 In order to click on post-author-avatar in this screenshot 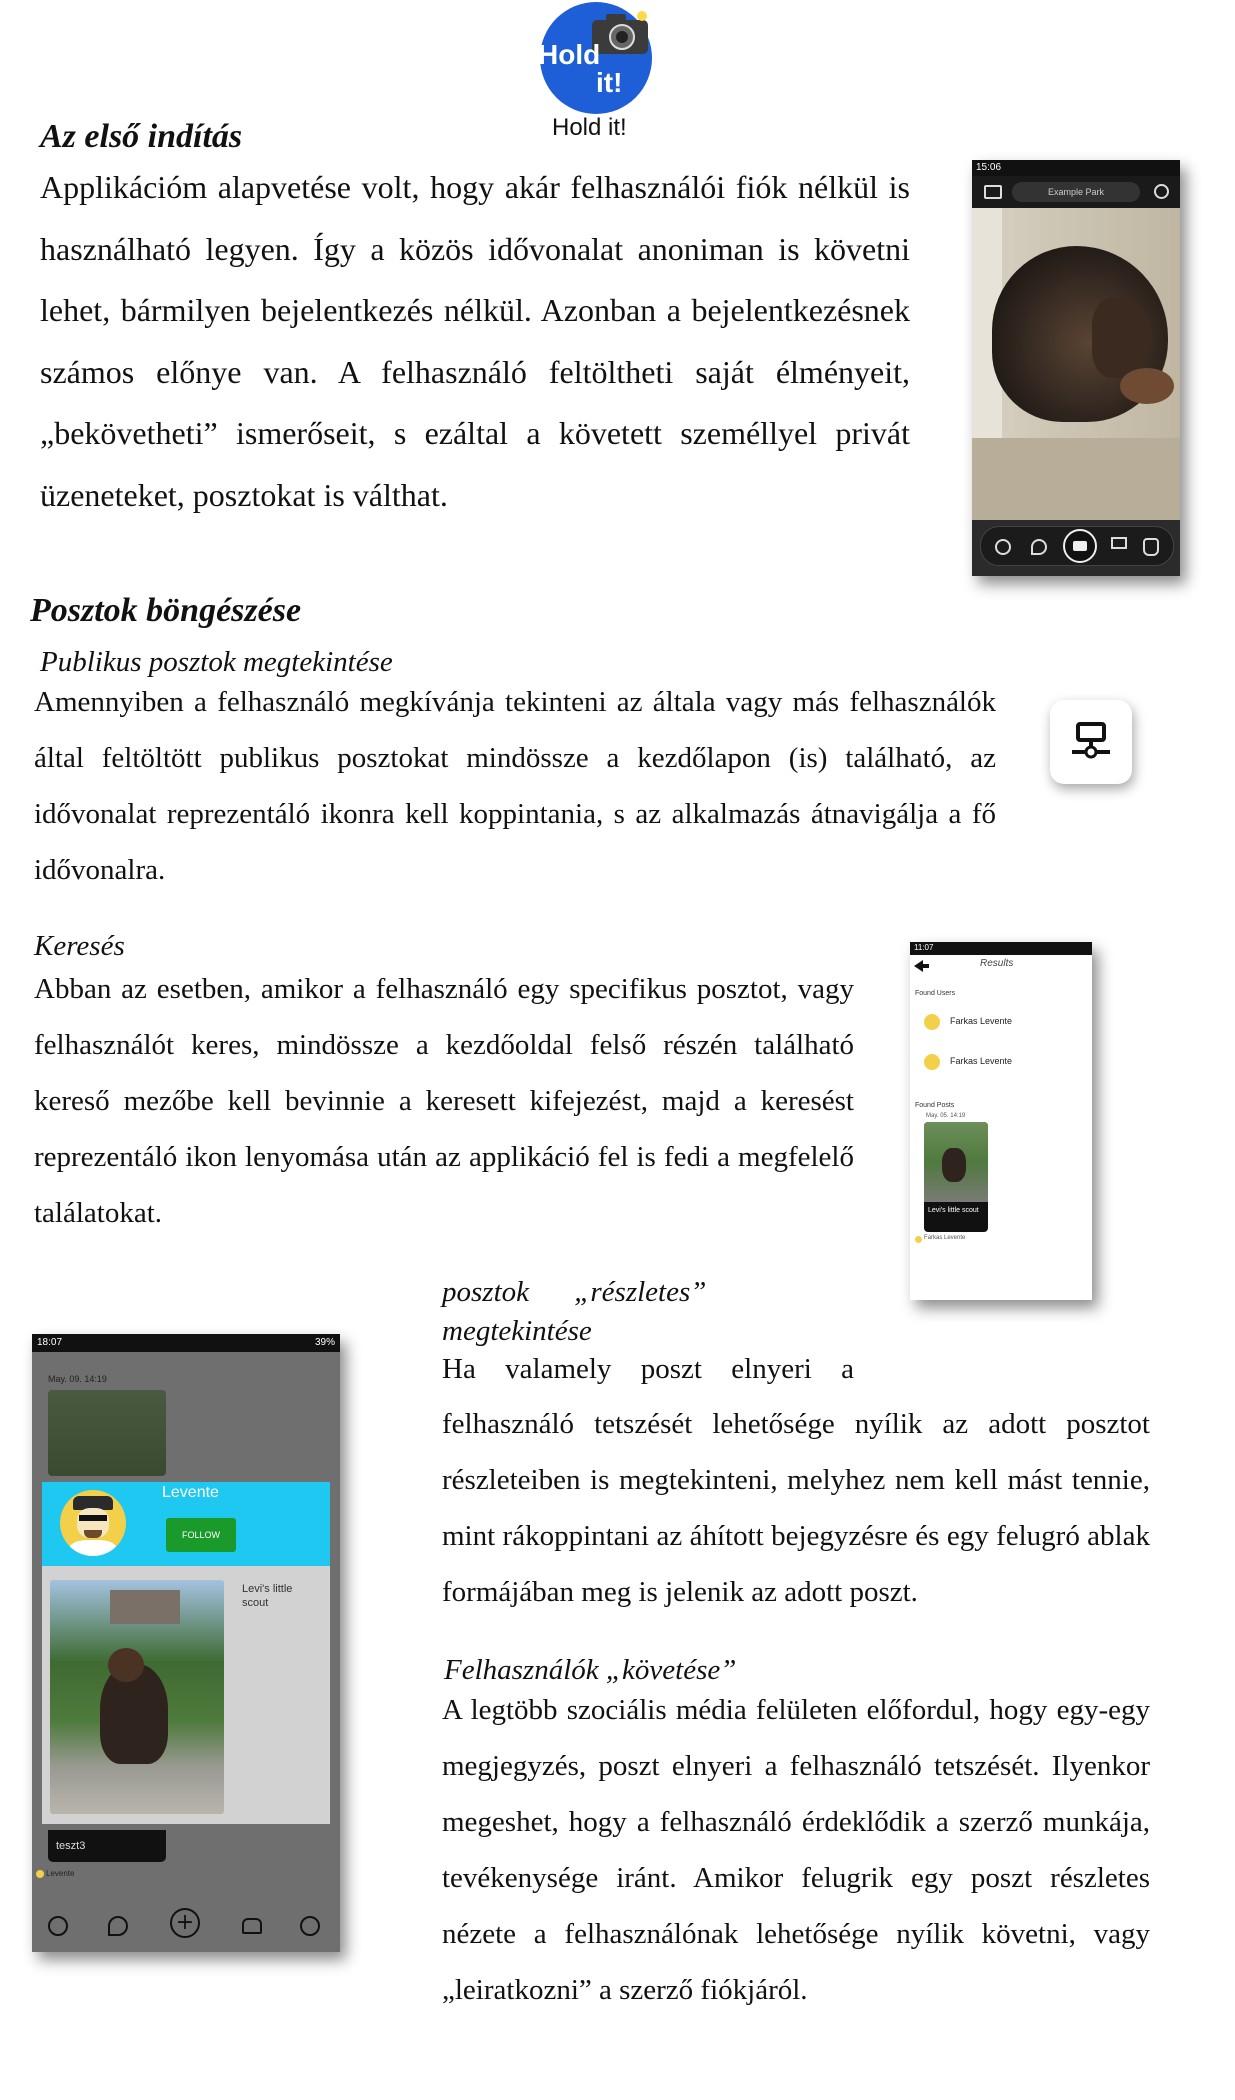, I will do `click(918, 1239)`.